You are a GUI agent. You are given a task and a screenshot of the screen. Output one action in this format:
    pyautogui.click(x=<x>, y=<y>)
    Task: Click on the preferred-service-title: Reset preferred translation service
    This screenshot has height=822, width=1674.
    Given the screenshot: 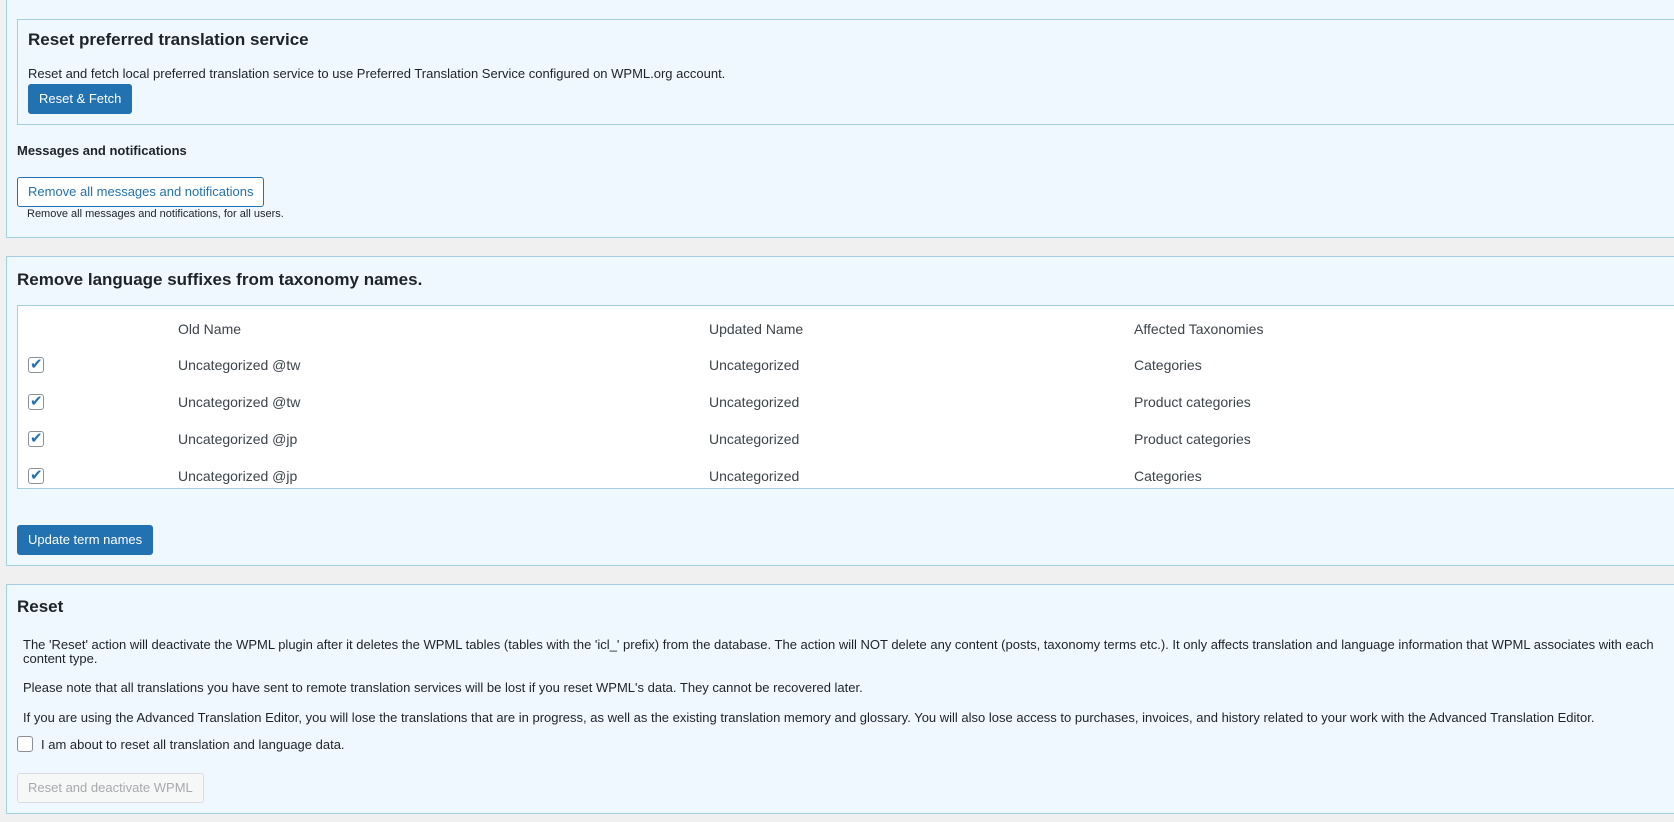 What is the action you would take?
    pyautogui.click(x=168, y=39)
    